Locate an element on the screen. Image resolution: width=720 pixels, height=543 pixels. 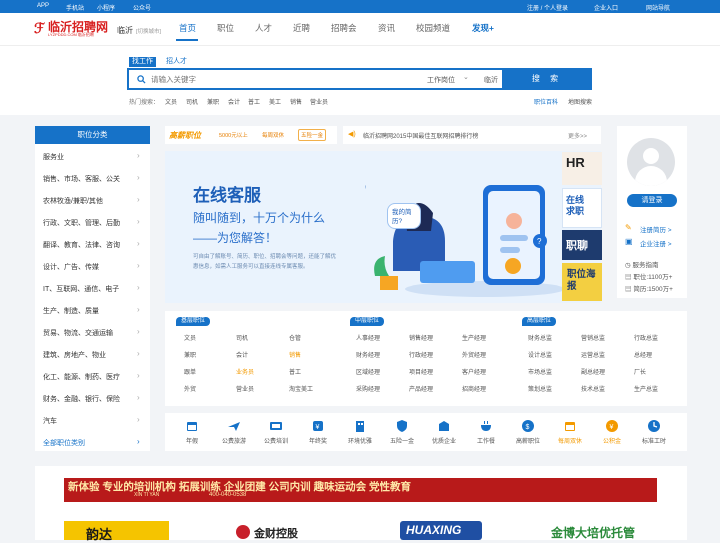
job-link: 设计总监 is located at coordinates (540, 354).